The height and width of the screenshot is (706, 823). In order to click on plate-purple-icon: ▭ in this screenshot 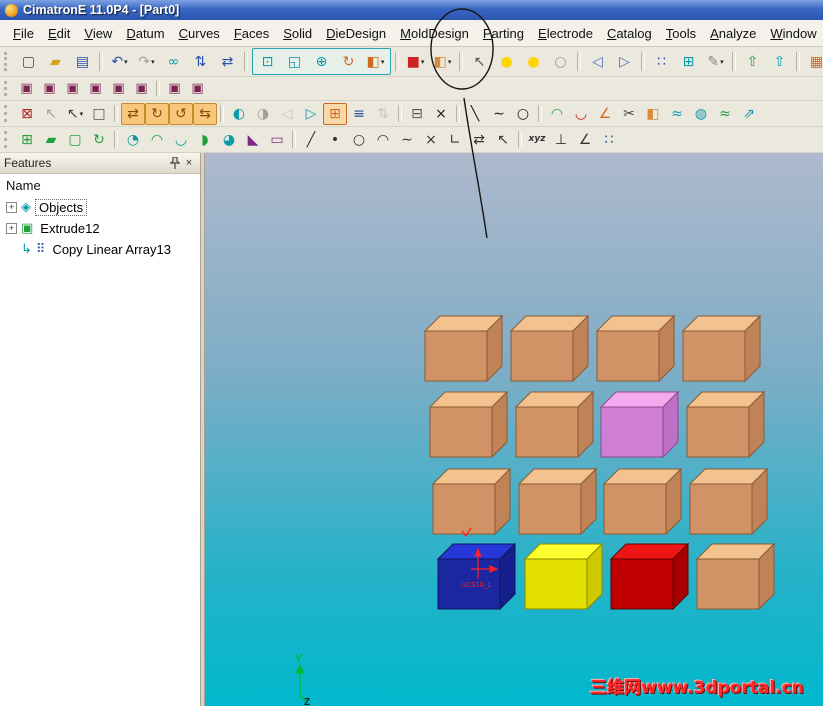, I will do `click(277, 140)`.